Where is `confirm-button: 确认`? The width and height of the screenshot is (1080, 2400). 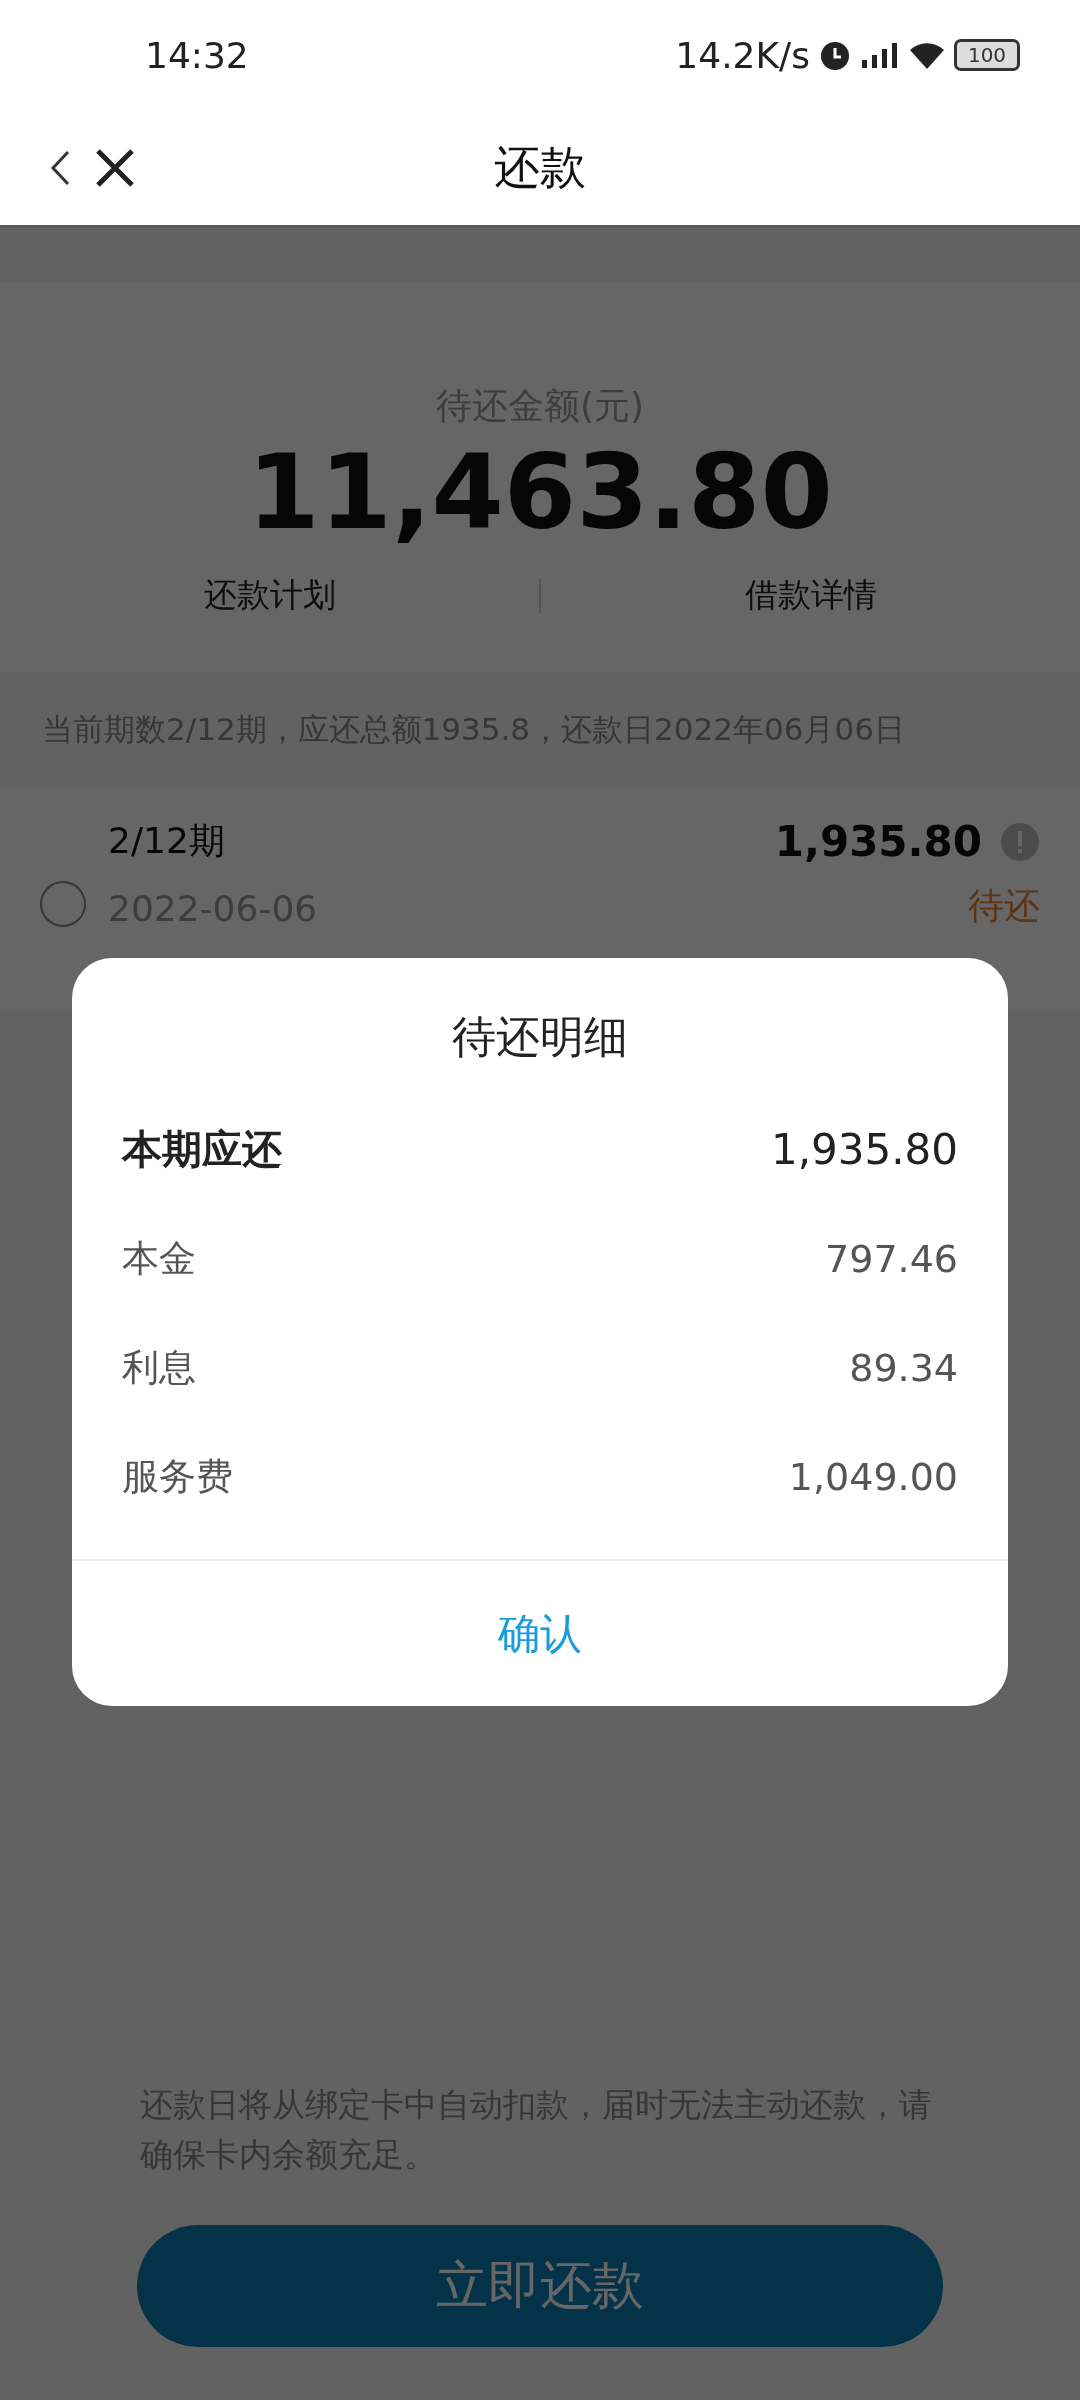 confirm-button: 确认 is located at coordinates (540, 1632).